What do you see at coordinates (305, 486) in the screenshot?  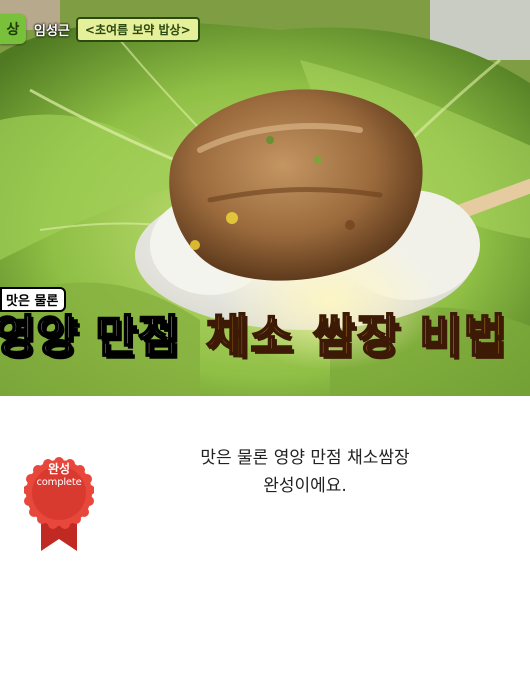 I see `description-line-2: 완성이에요.` at bounding box center [305, 486].